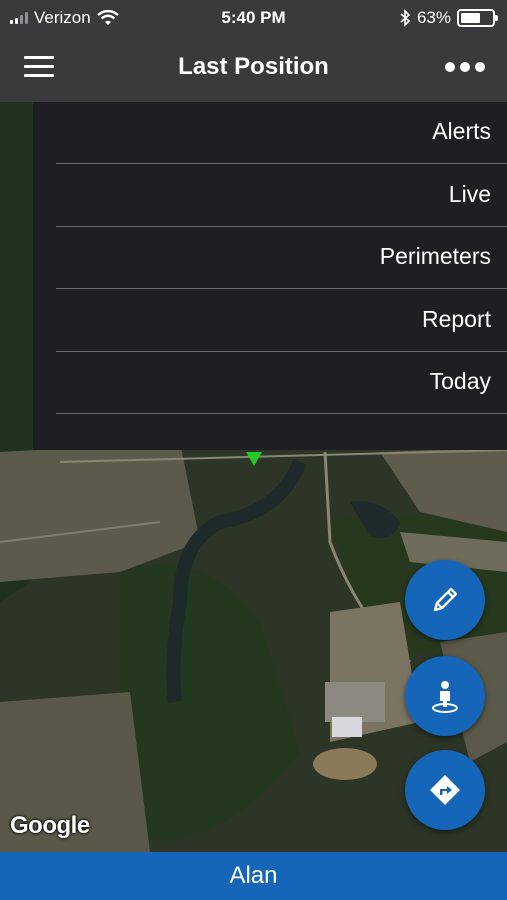  What do you see at coordinates (253, 18) in the screenshot?
I see `status-bar: Verizon 5:40 PM 63%` at bounding box center [253, 18].